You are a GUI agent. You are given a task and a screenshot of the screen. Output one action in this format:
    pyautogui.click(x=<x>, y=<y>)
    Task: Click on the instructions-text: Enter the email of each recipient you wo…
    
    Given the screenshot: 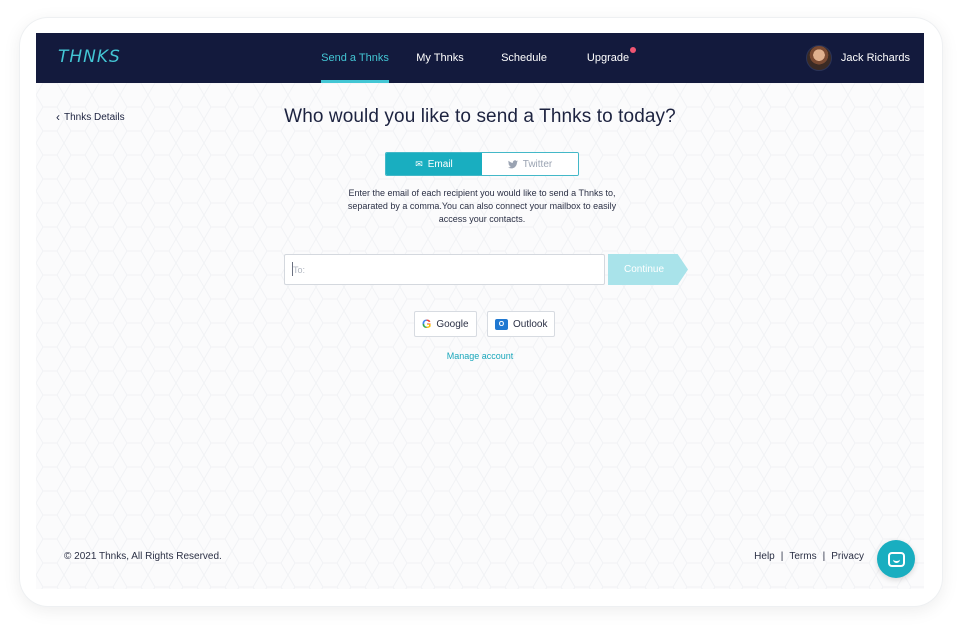 What is the action you would take?
    pyautogui.click(x=482, y=206)
    